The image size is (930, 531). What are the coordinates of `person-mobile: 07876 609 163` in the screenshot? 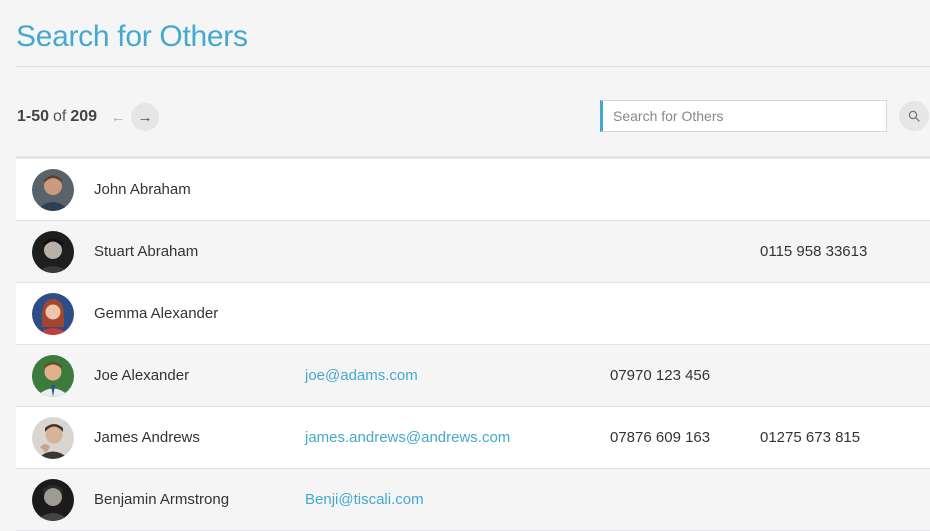 It's located at (660, 437).